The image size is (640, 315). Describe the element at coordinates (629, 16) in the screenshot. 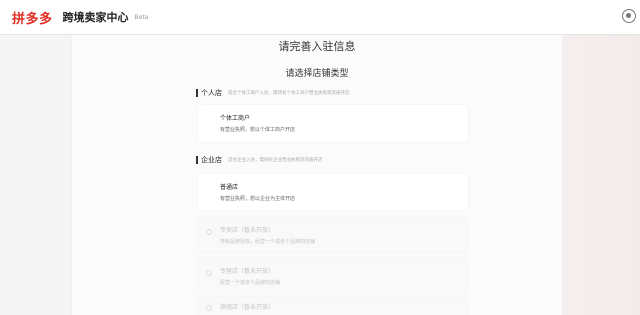

I see `user-icon` at that location.